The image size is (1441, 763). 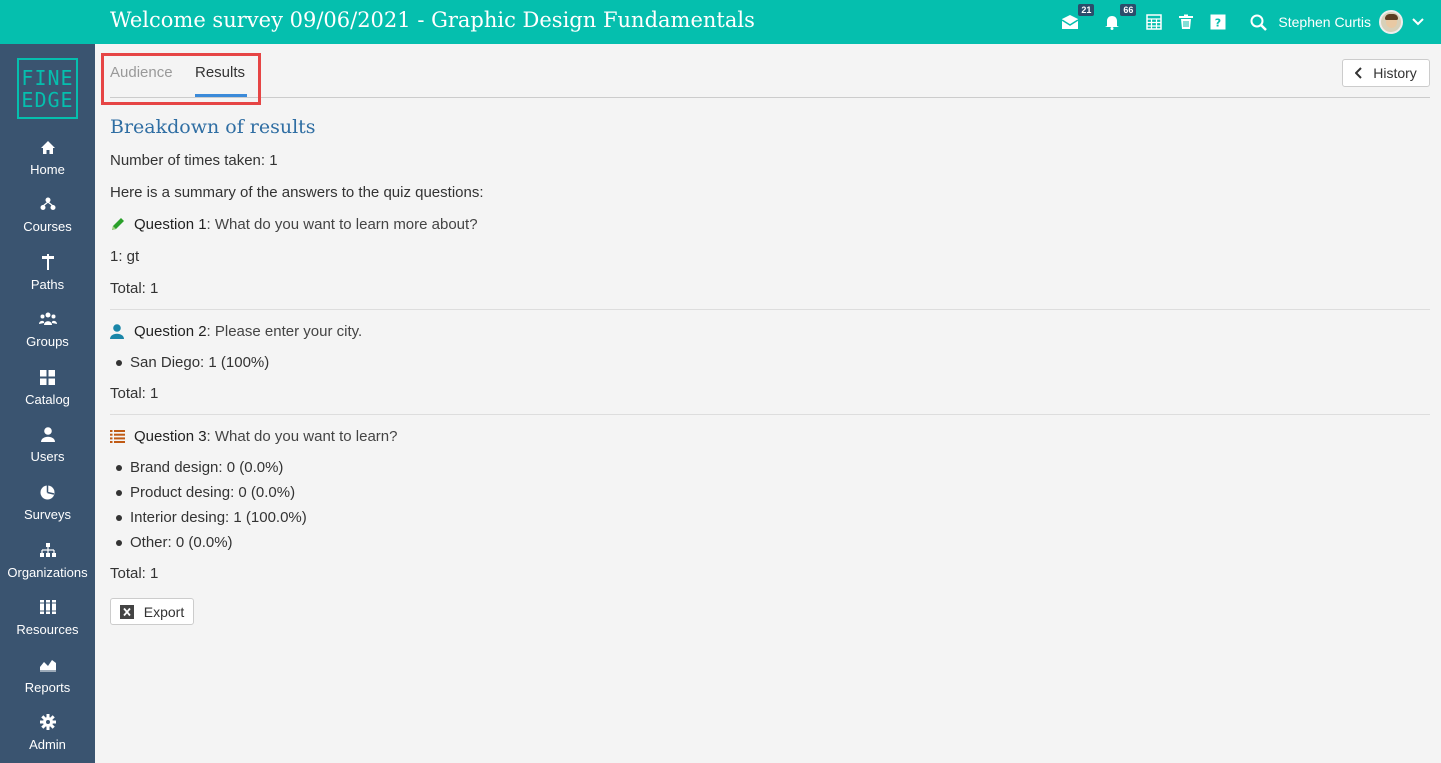 What do you see at coordinates (47, 508) in the screenshot?
I see `sidebar-item-surveys: Surveys` at bounding box center [47, 508].